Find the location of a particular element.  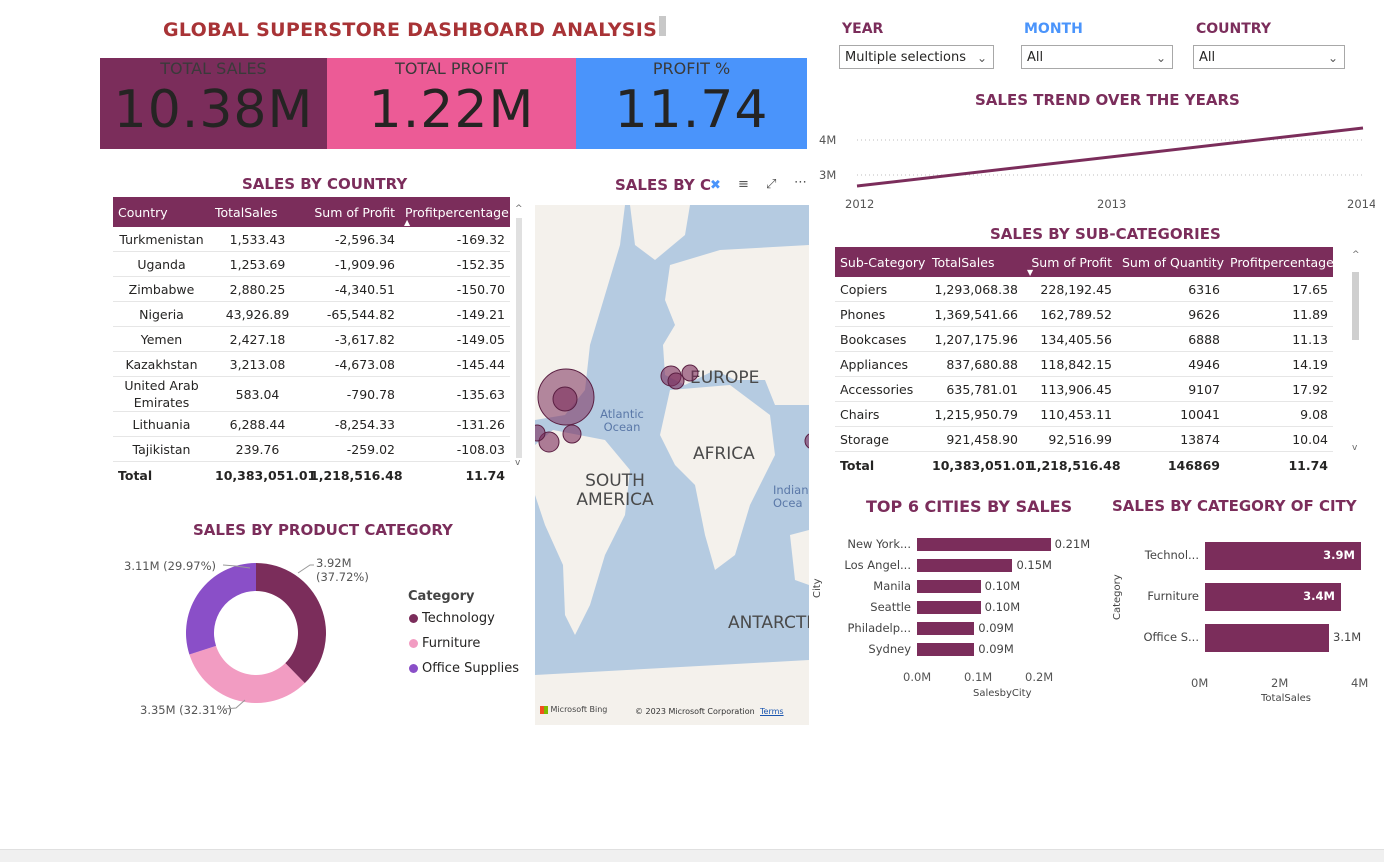

sales-trend-chart: 4M 3M 2012 2013 2014 is located at coordinates (1095, 170).